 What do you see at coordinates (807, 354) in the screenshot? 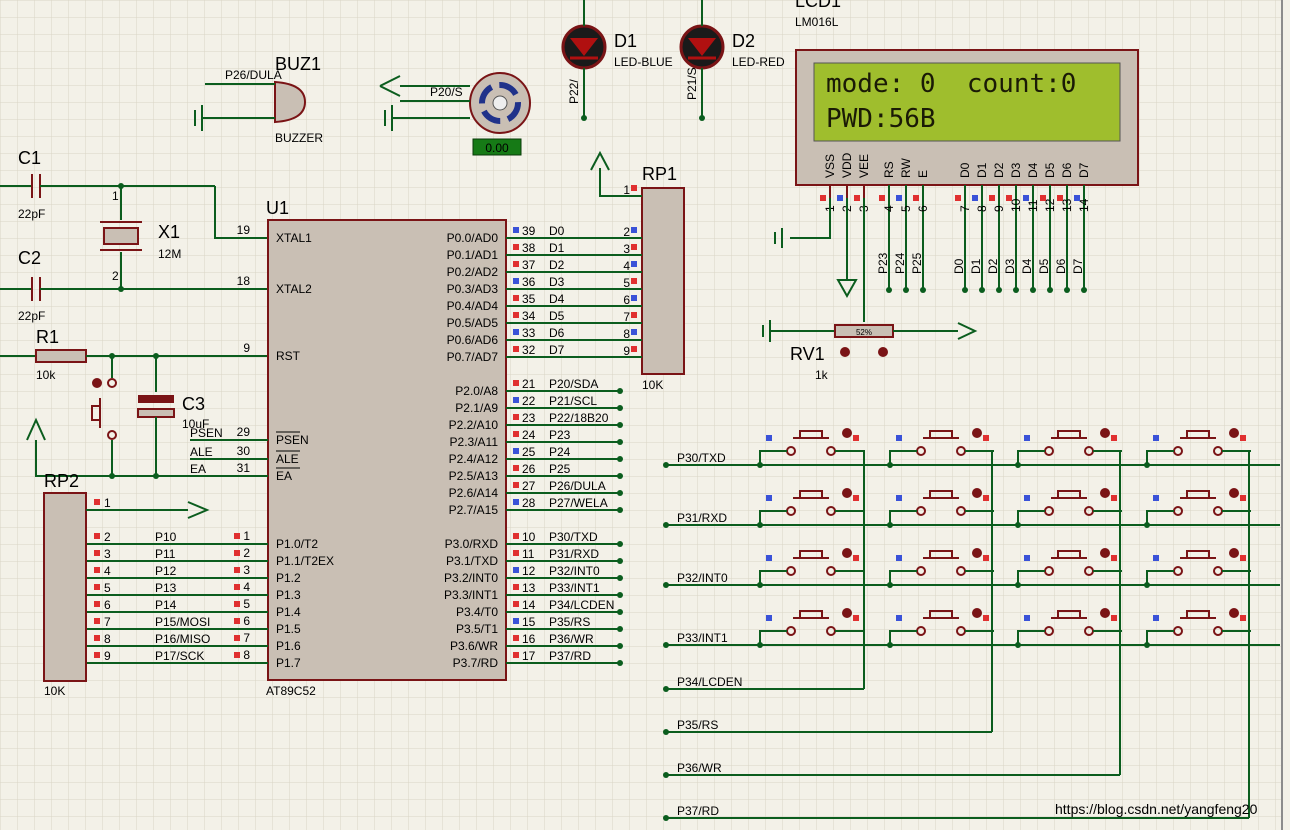
I see `rv1-ref: RV1` at bounding box center [807, 354].